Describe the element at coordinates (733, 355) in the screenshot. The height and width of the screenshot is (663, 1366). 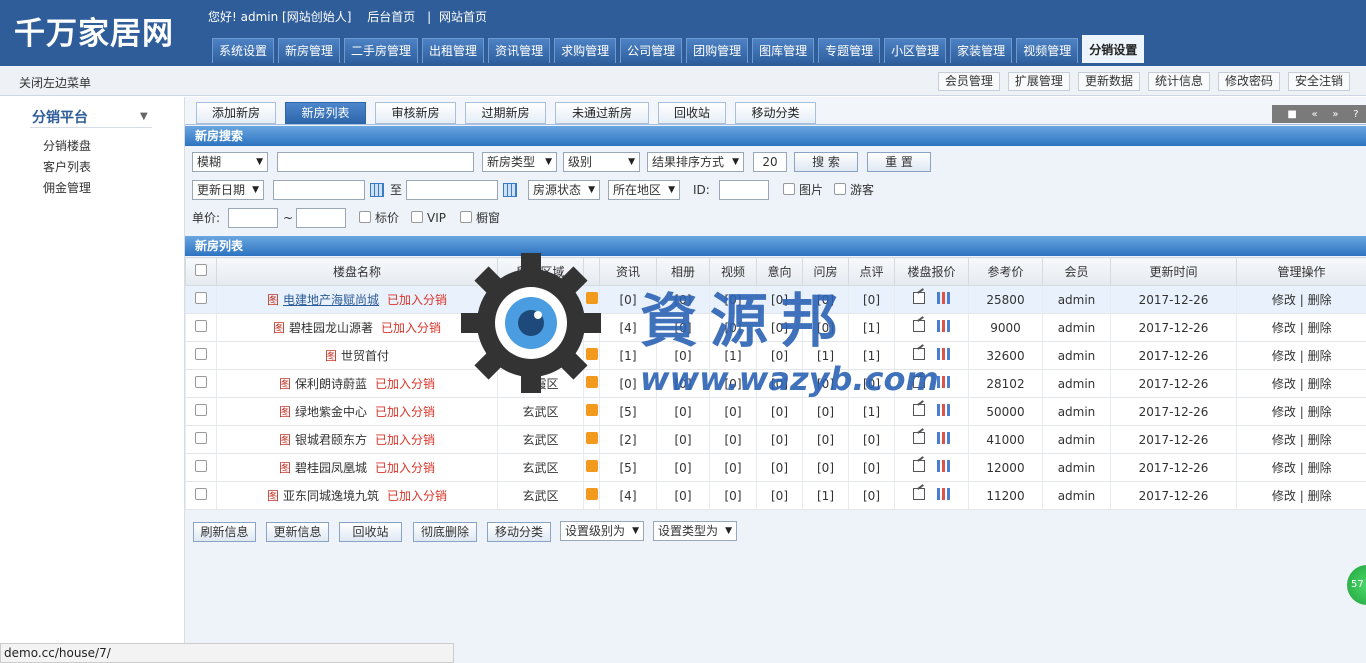
I see `video-count: [1]` at that location.